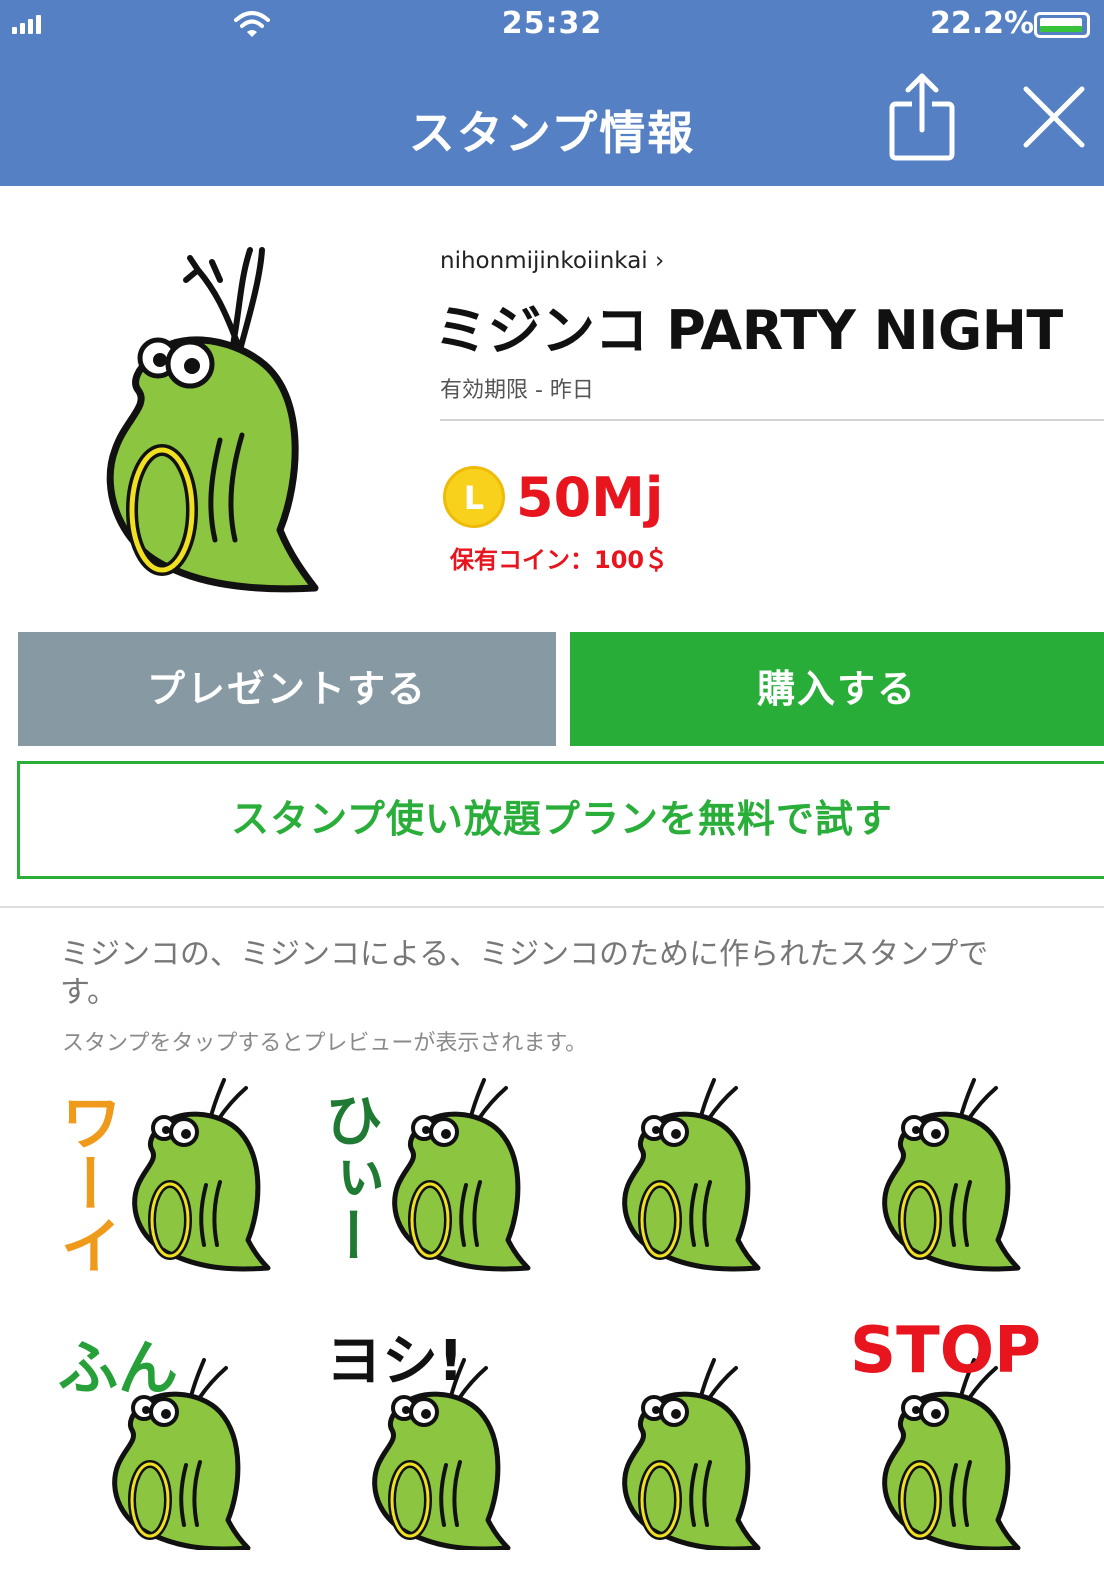 This screenshot has width=1104, height=1589. I want to click on sticker-item: STOP, so click(970, 1432).